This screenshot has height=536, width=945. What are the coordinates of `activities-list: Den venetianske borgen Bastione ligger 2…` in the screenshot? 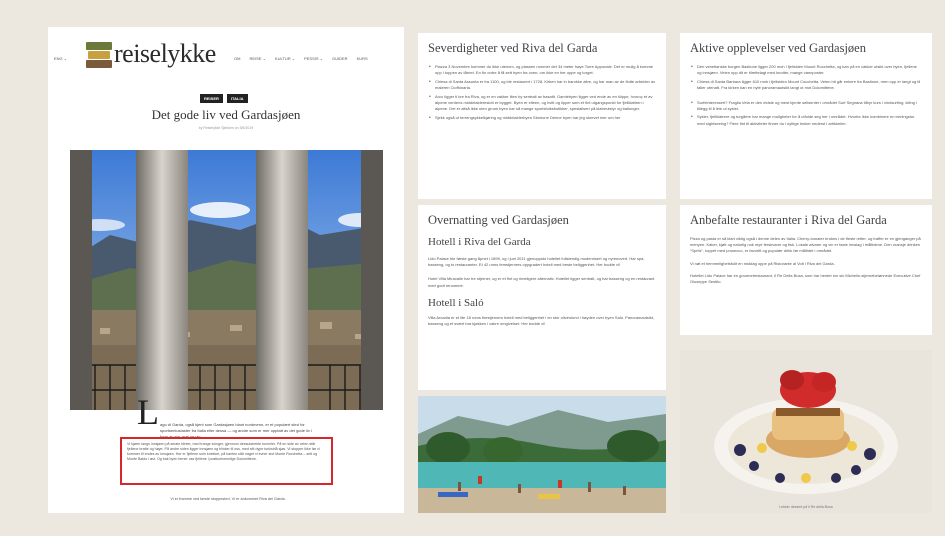 It's located at (806, 95).